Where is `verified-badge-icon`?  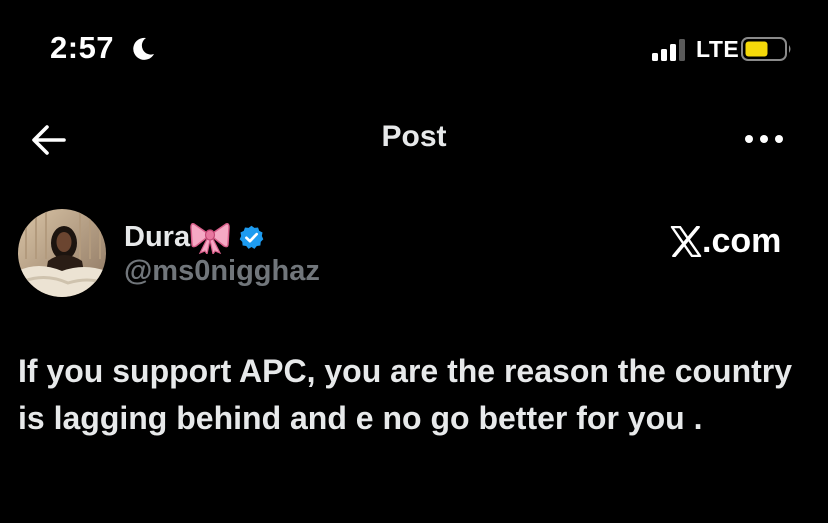 verified-badge-icon is located at coordinates (251, 237).